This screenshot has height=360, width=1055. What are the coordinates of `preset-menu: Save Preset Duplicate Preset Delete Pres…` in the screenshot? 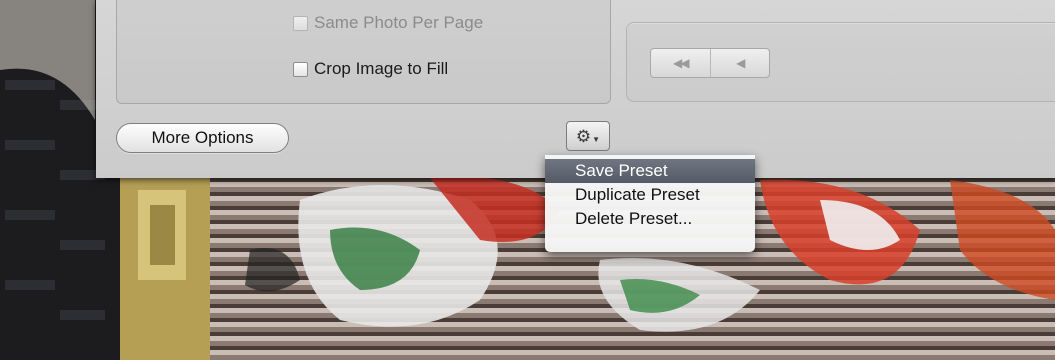 It's located at (650, 203).